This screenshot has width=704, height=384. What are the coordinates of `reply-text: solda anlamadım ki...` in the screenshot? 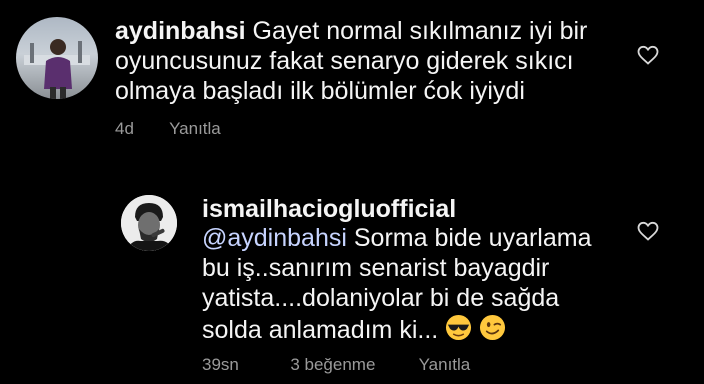 It's located at (320, 330).